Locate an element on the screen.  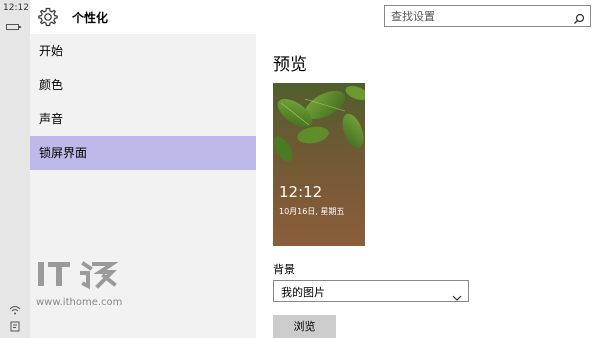
search-box is located at coordinates (487, 16).